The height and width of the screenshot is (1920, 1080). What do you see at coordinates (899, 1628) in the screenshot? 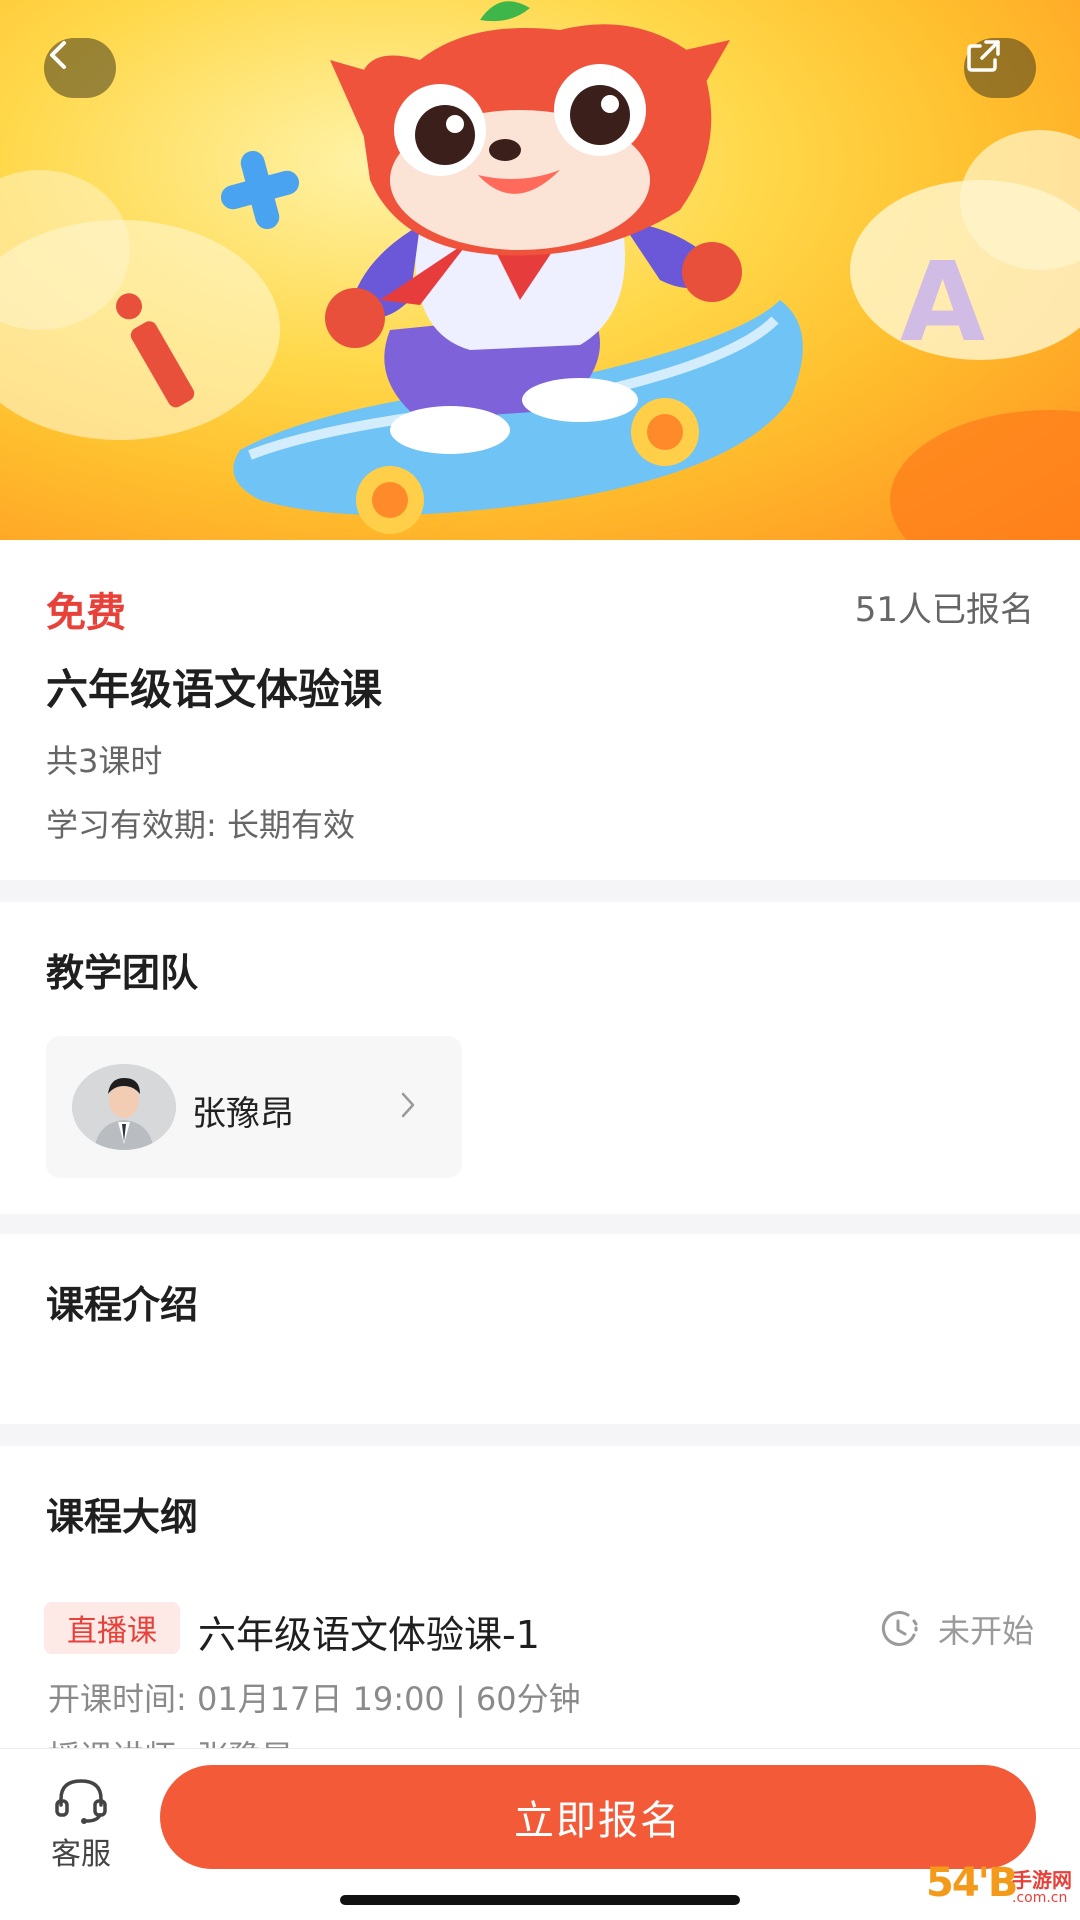
I see `clock-icon` at bounding box center [899, 1628].